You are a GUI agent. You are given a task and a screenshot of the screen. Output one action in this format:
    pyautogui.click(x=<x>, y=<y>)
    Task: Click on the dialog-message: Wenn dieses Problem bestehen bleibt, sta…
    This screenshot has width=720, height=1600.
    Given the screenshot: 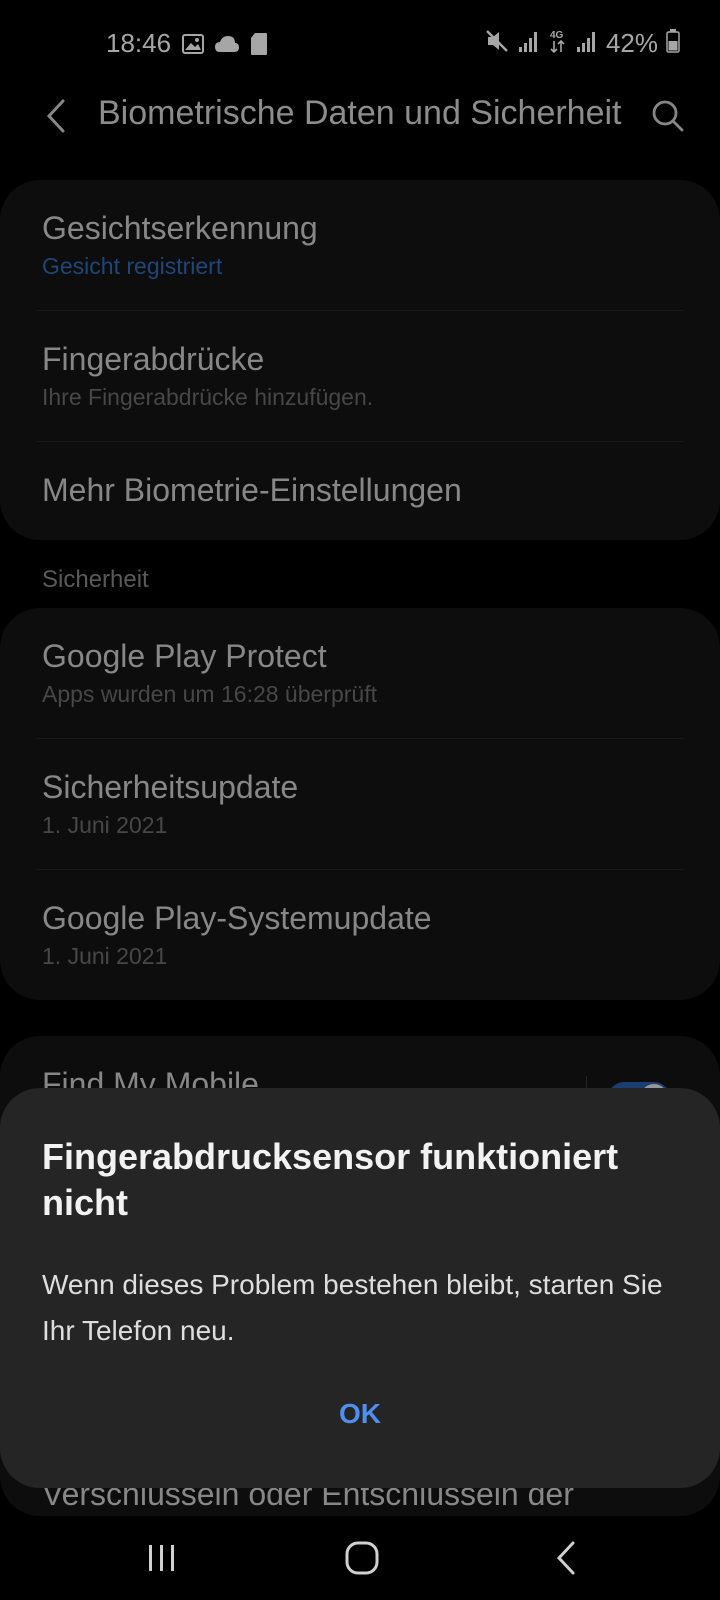 What is the action you would take?
    pyautogui.click(x=352, y=1307)
    